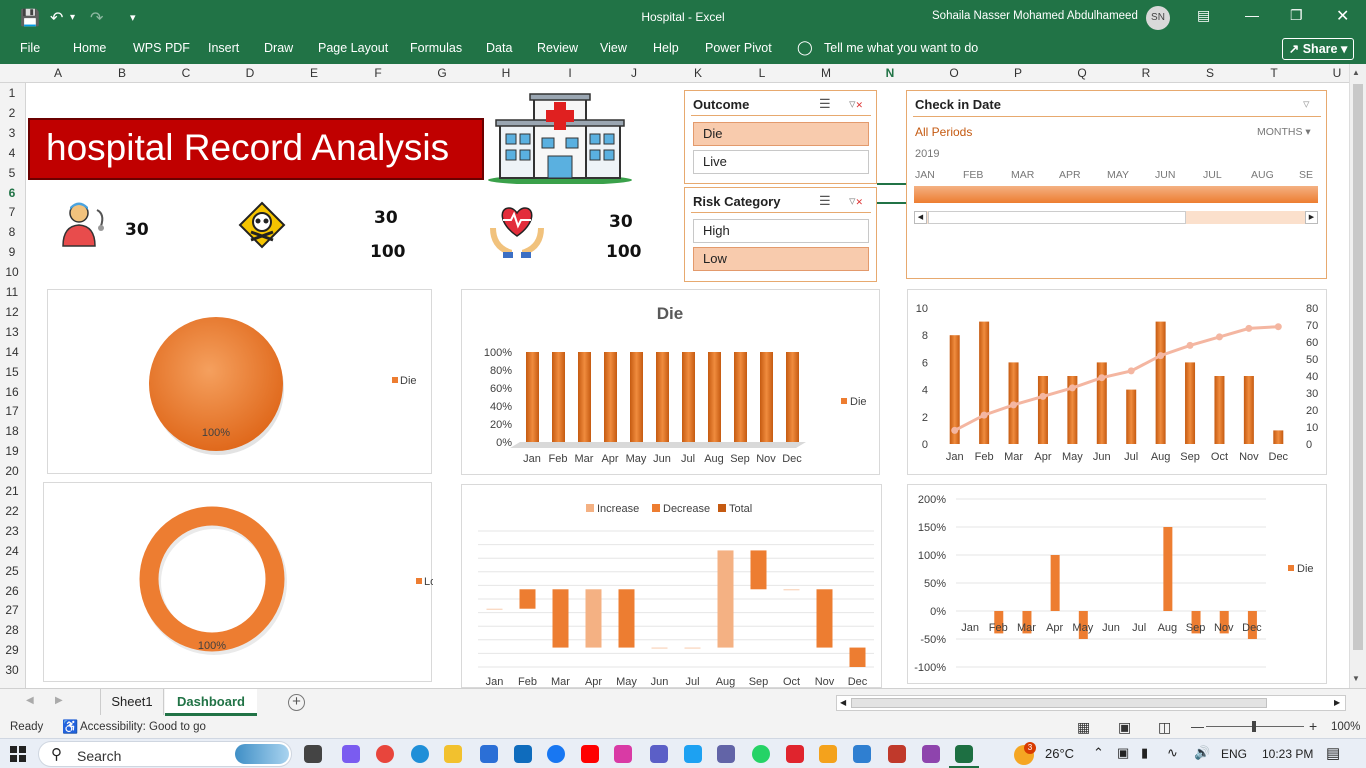 This screenshot has height=768, width=1366. I want to click on risk-doughnut-chart: 100% Low, so click(238, 582).